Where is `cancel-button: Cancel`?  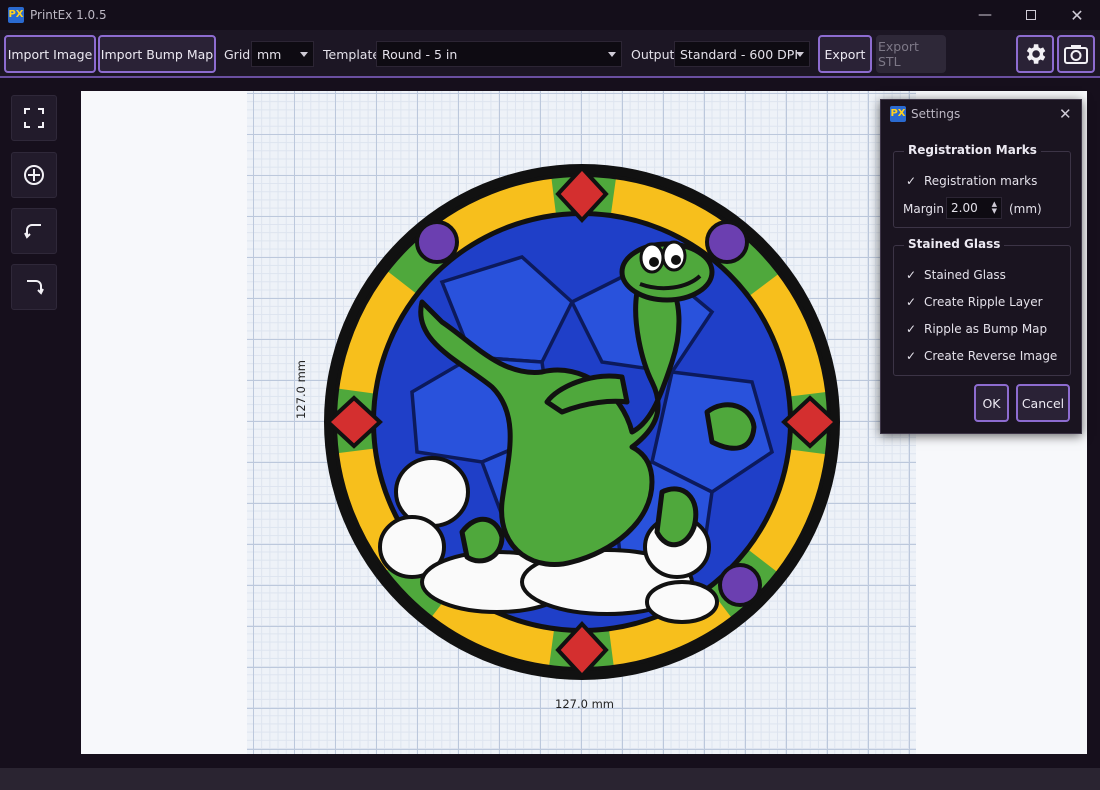
cancel-button: Cancel is located at coordinates (1043, 403).